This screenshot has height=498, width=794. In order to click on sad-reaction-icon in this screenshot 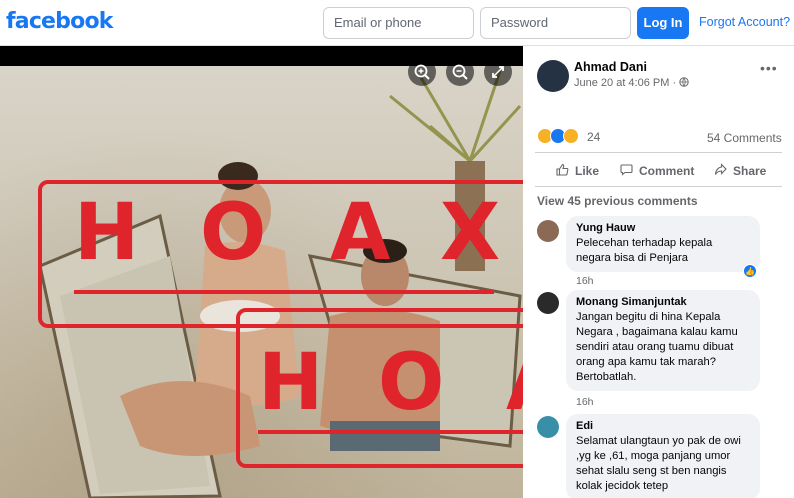, I will do `click(571, 136)`.